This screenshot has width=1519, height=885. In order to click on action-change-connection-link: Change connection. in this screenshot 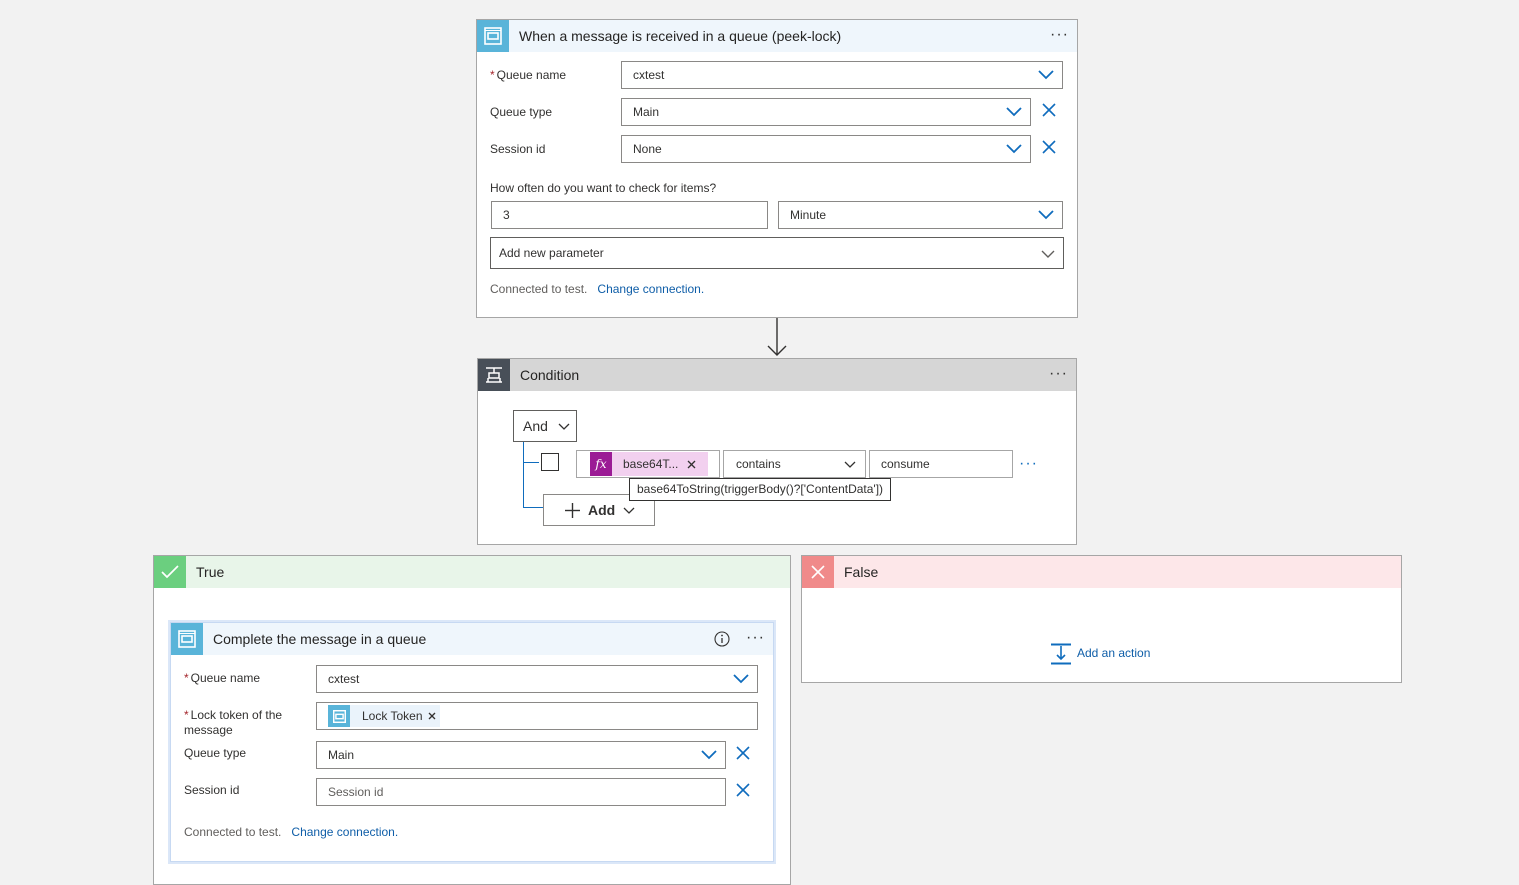, I will do `click(344, 832)`.